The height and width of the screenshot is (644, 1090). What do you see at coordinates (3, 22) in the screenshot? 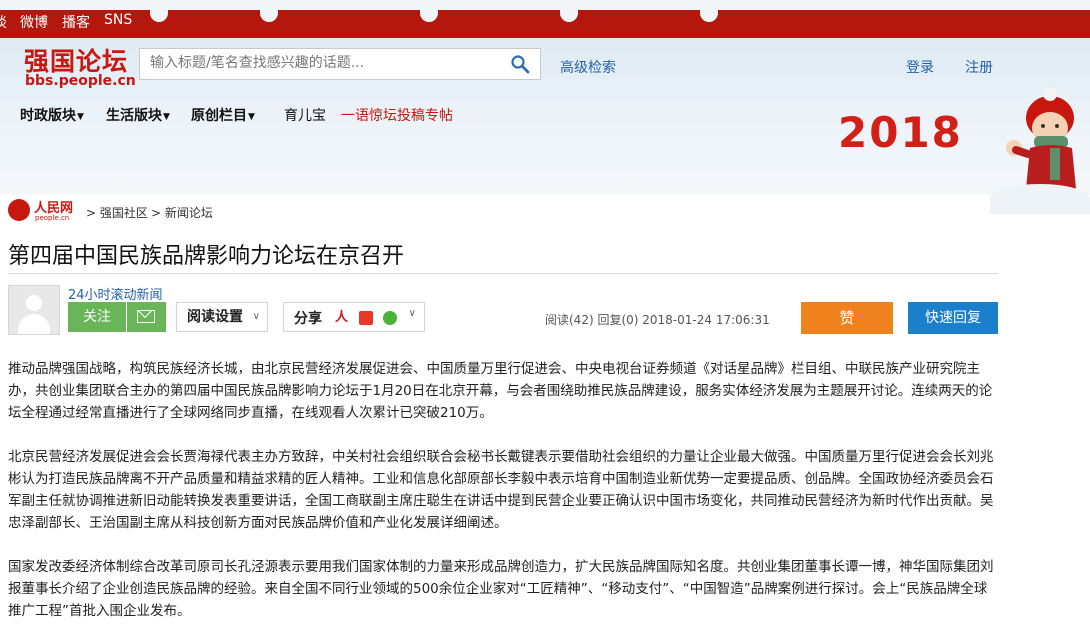
I see `top-link-partial: 淡` at bounding box center [3, 22].